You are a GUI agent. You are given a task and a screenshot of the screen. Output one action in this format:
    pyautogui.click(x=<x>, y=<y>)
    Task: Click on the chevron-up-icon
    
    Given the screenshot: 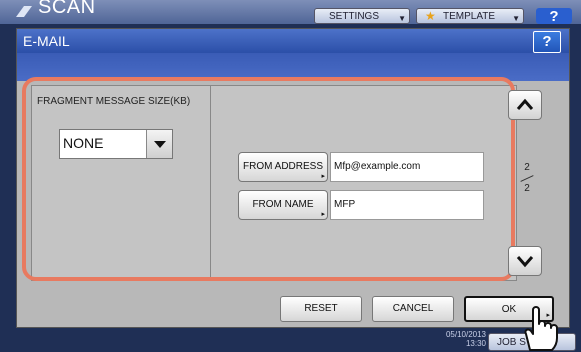 What is the action you would take?
    pyautogui.click(x=525, y=104)
    